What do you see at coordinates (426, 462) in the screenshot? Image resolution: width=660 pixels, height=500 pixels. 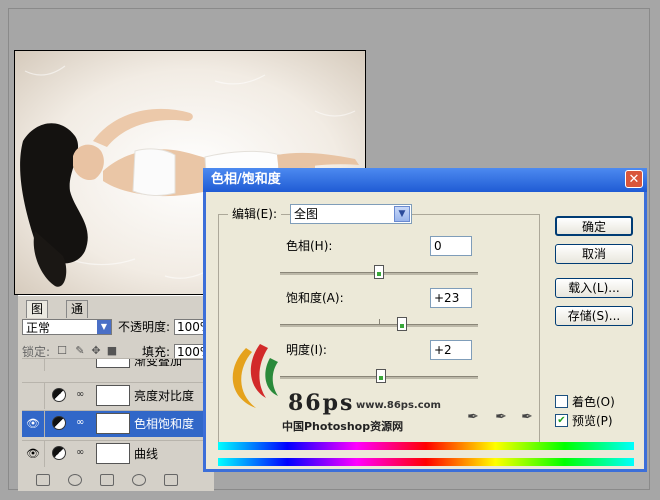 I see `color-spectrum-bar-bottom` at bounding box center [426, 462].